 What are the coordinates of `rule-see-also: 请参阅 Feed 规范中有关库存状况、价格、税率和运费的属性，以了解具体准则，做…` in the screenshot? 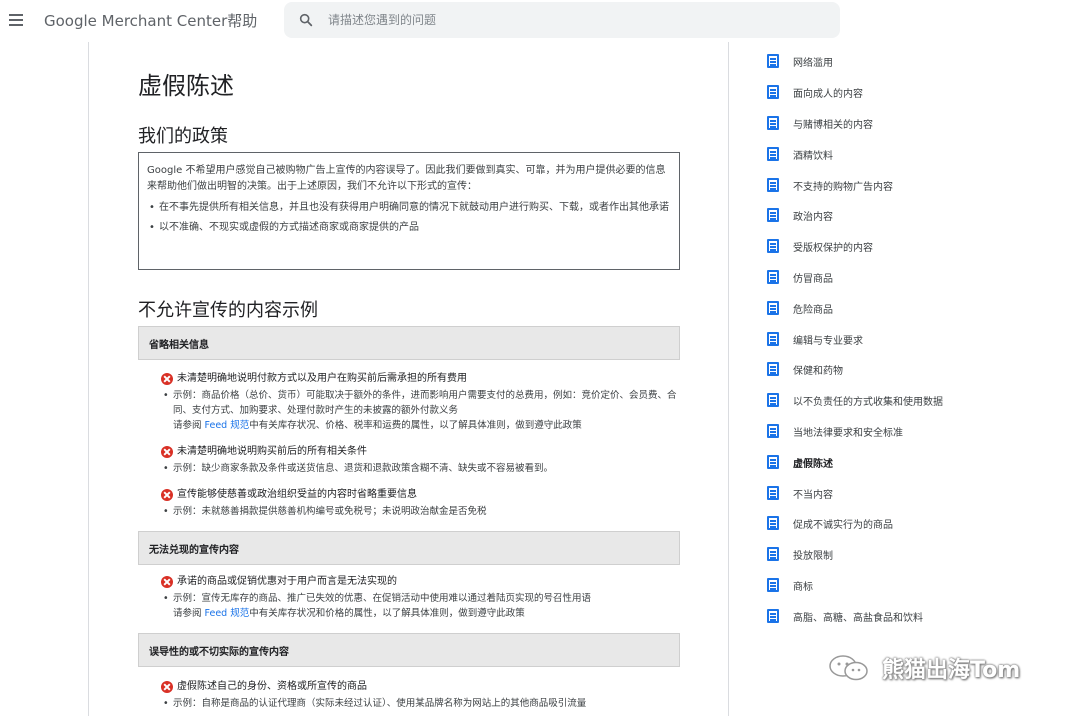 It's located at (421, 425).